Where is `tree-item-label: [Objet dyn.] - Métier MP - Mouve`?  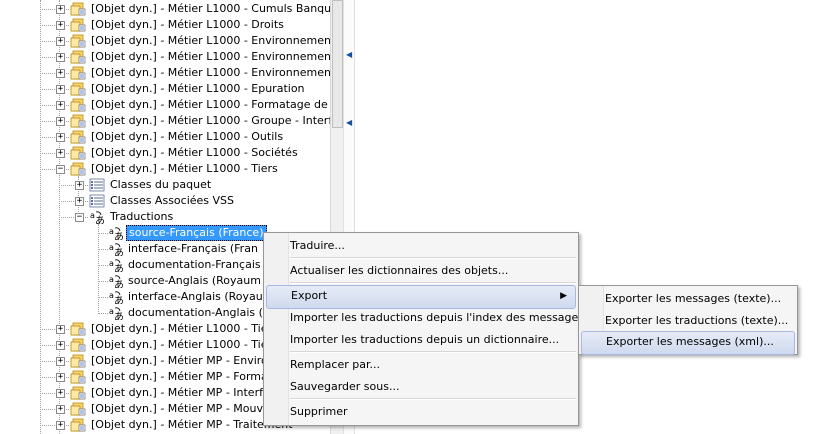 tree-item-label: [Objet dyn.] - Métier MP - Mouve is located at coordinates (180, 409).